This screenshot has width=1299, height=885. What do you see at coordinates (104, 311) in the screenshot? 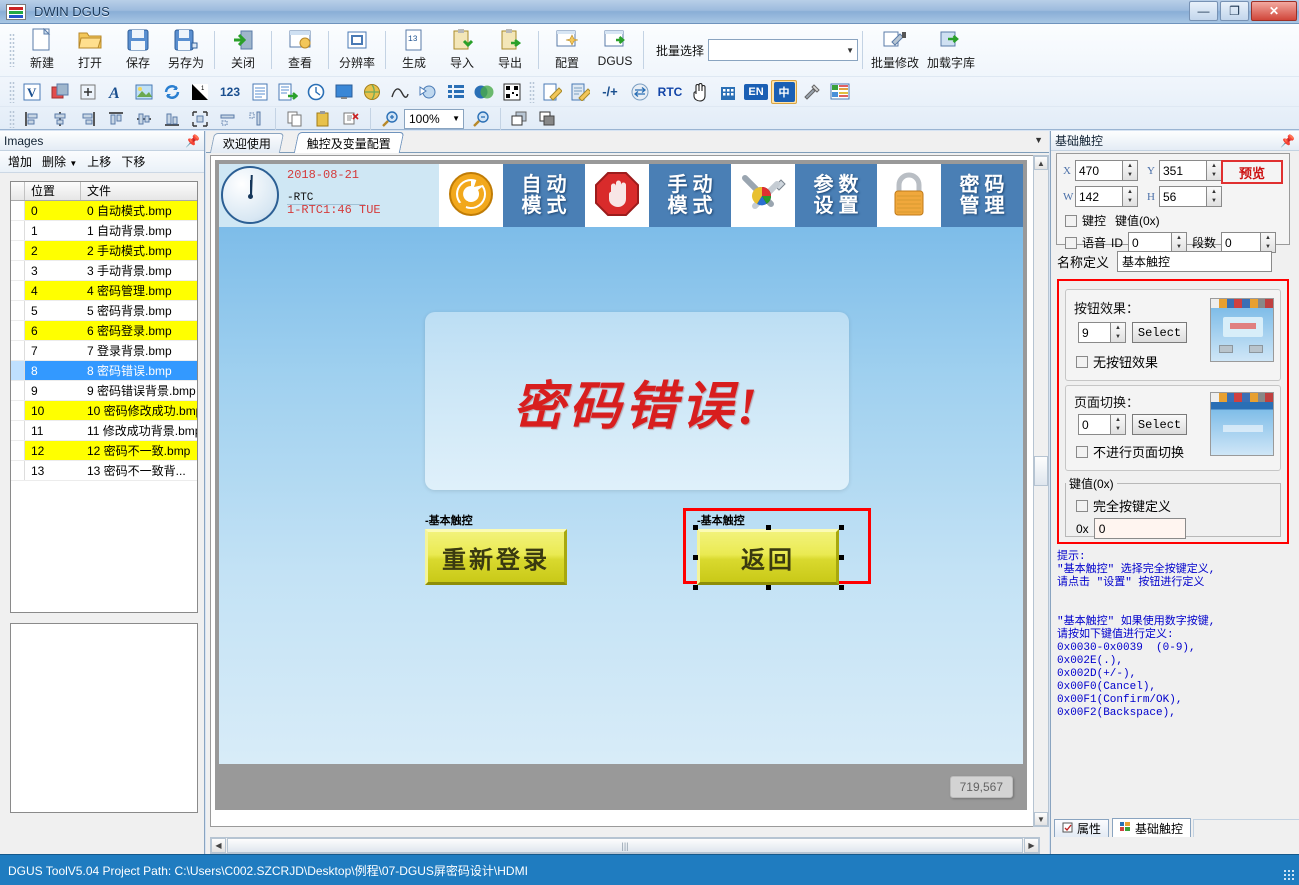
I see `table-row: 5 5 密码背景.bmp` at bounding box center [104, 311].